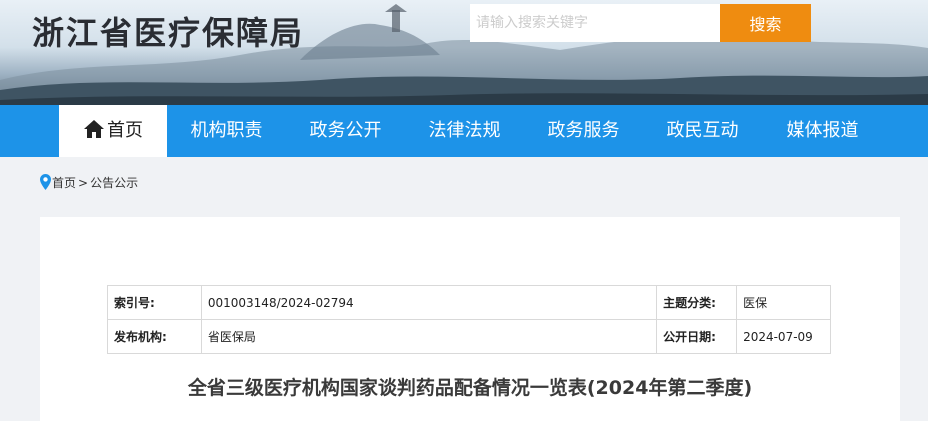  Describe the element at coordinates (583, 131) in the screenshot. I see `nav-item-gov-services: 政务服务` at that location.